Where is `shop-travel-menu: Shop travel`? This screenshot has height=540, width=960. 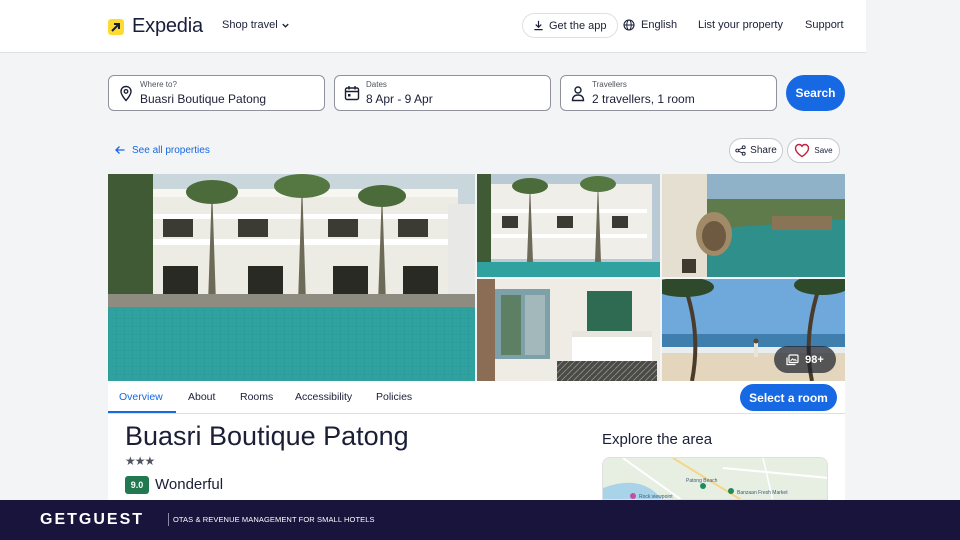
shop-travel-menu: Shop travel is located at coordinates (256, 25).